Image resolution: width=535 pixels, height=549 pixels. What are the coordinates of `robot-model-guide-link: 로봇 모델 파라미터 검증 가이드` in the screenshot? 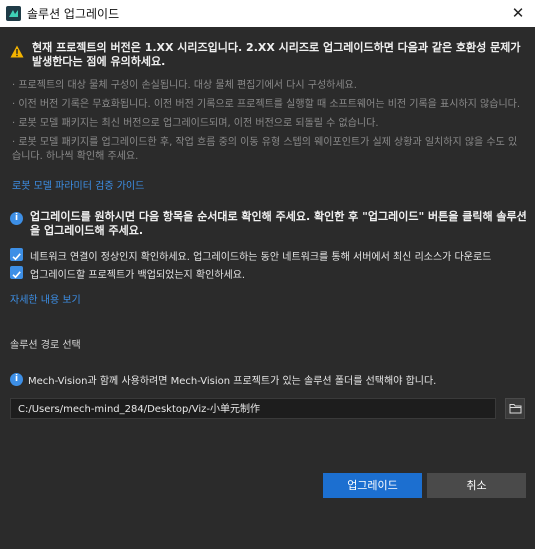 It's located at (78, 184).